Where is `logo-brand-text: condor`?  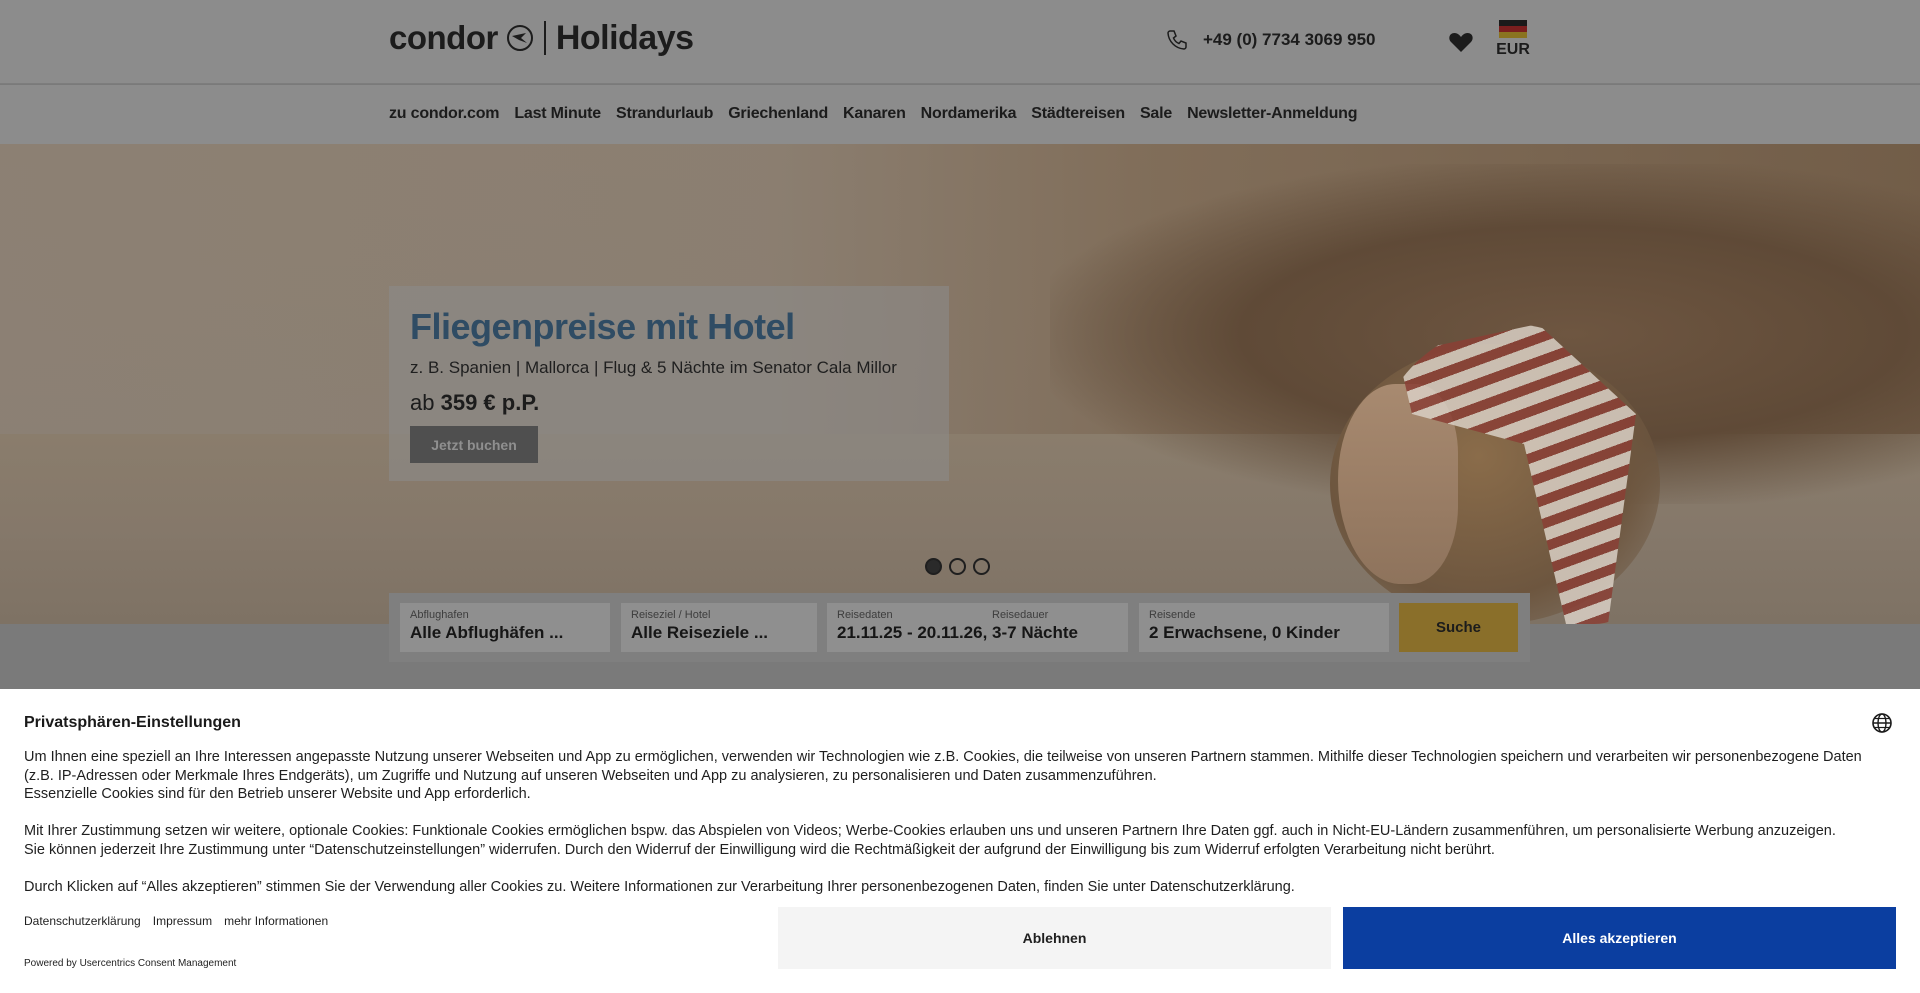 logo-brand-text: condor is located at coordinates (443, 37).